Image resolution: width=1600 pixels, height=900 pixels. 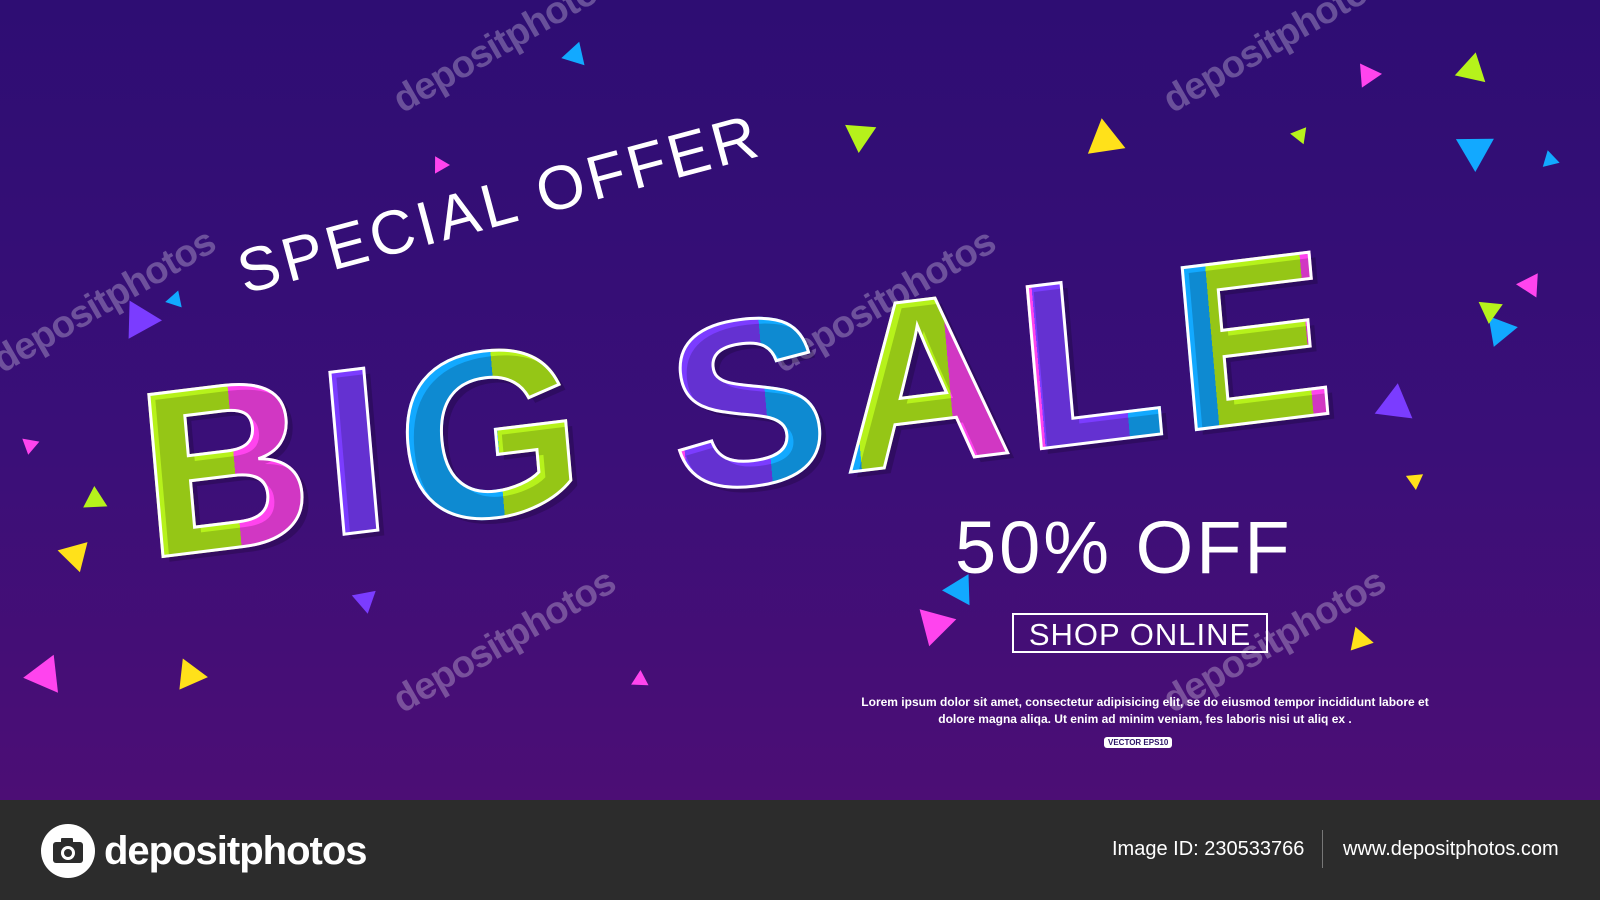 What do you see at coordinates (1140, 633) in the screenshot?
I see `shop-online-button: SHOP ONLINE` at bounding box center [1140, 633].